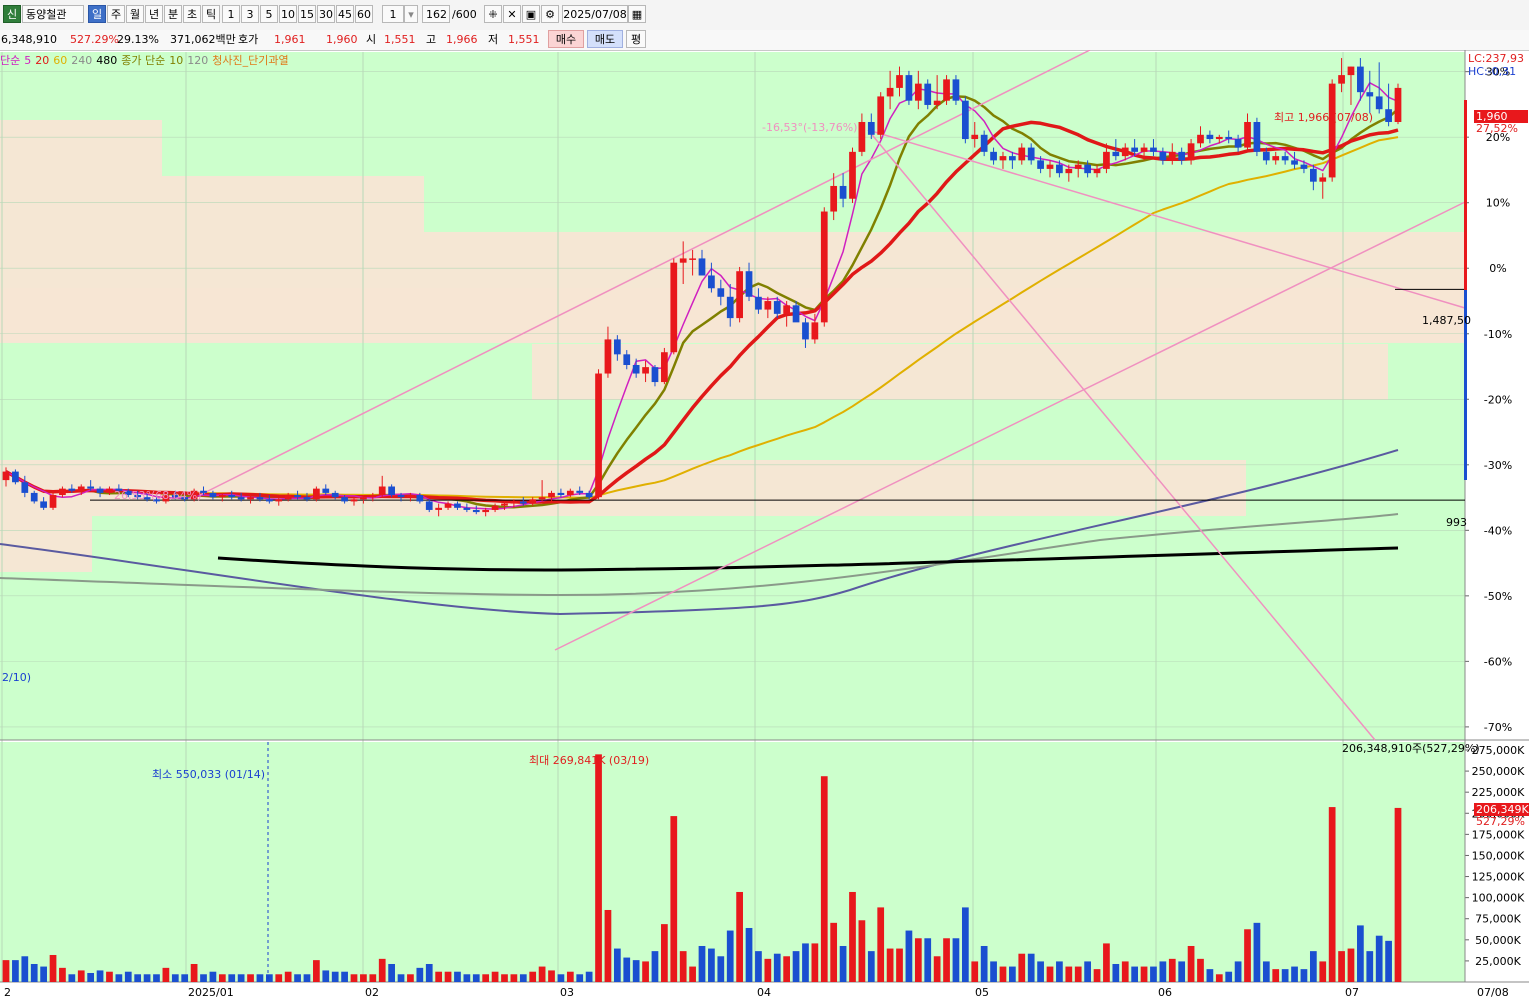 This screenshot has width=1529, height=1004. Describe the element at coordinates (107, 60) in the screenshot. I see `legend-ma480: 480` at that location.